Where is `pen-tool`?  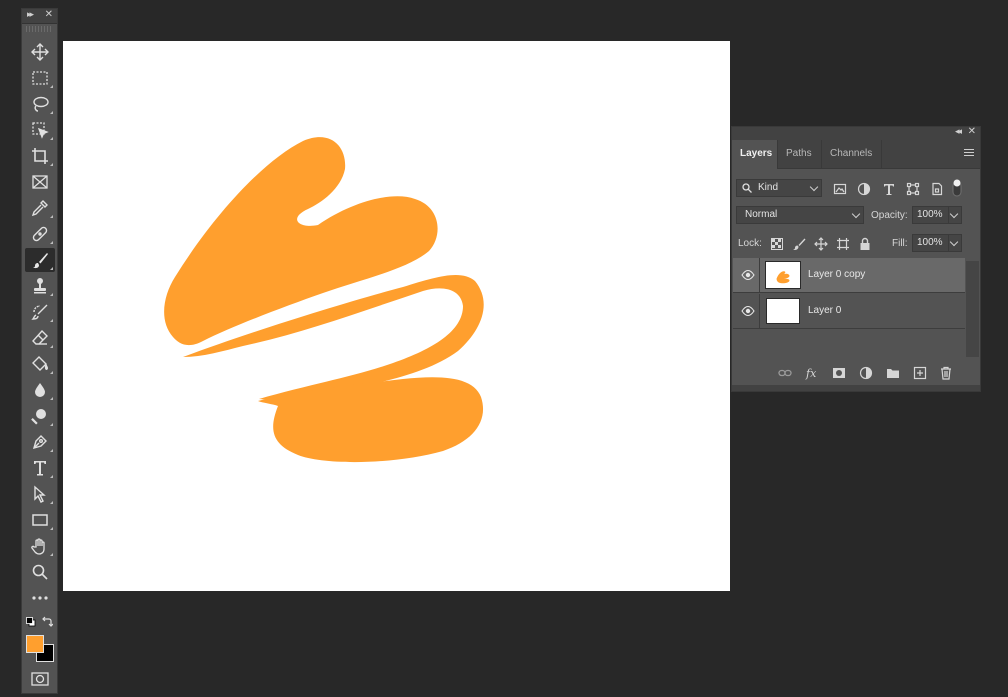
pen-tool is located at coordinates (40, 442).